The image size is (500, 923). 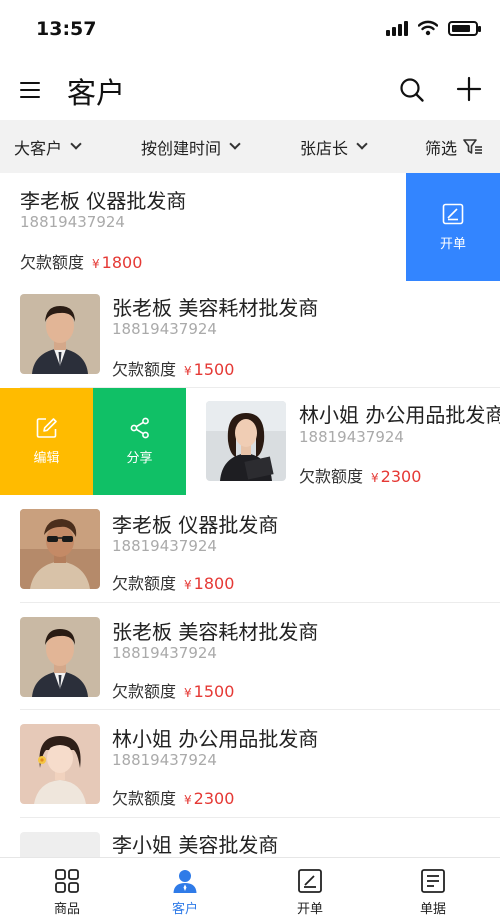 What do you see at coordinates (139, 428) in the screenshot?
I see `share-icon` at bounding box center [139, 428].